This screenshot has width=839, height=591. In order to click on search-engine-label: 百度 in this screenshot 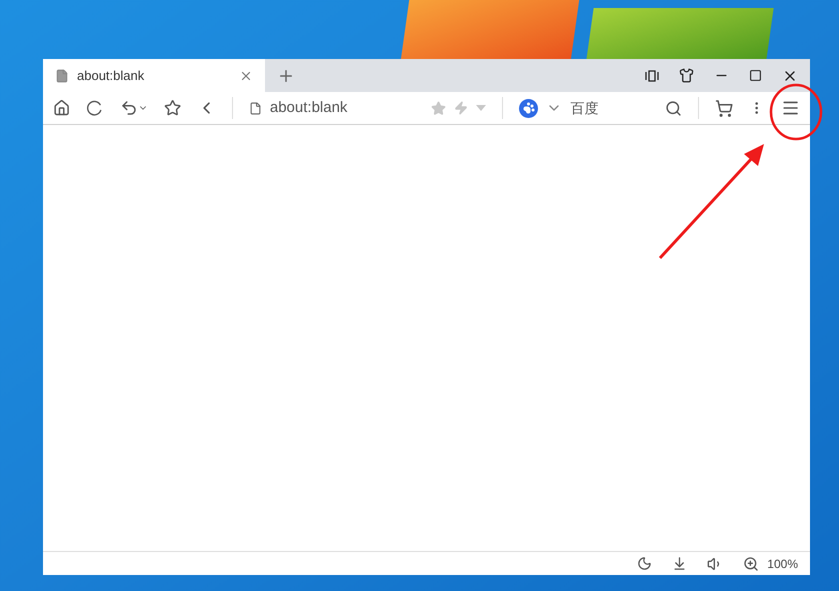, I will do `click(585, 108)`.